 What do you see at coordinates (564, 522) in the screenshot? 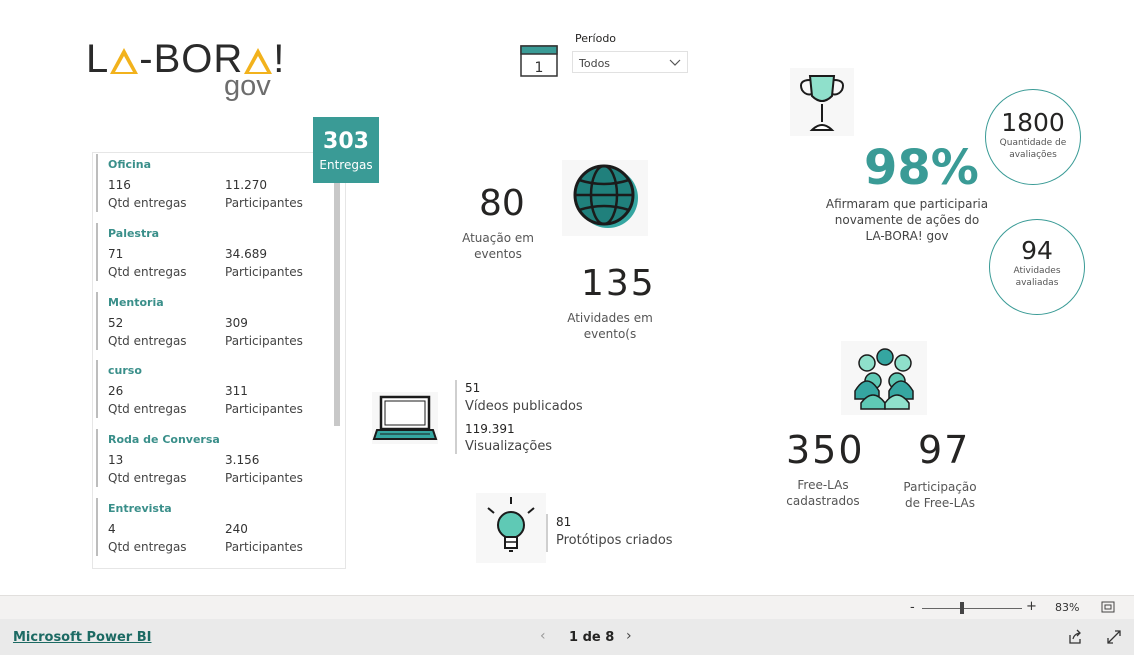
I see `prototipos-value: 81` at bounding box center [564, 522].